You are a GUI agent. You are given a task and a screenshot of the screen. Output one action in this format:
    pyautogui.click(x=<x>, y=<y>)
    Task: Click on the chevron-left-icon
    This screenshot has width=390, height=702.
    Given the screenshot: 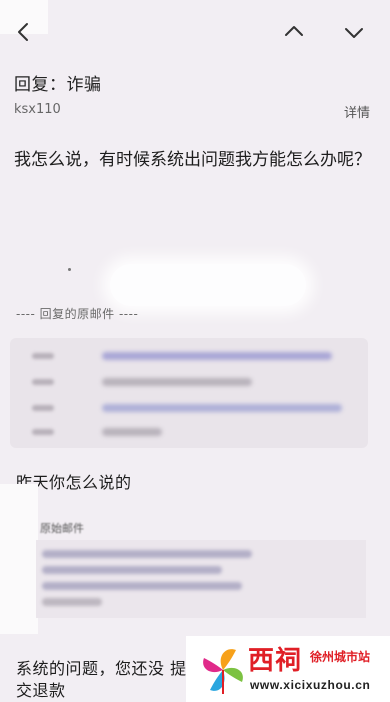 What is the action you would take?
    pyautogui.click(x=24, y=32)
    